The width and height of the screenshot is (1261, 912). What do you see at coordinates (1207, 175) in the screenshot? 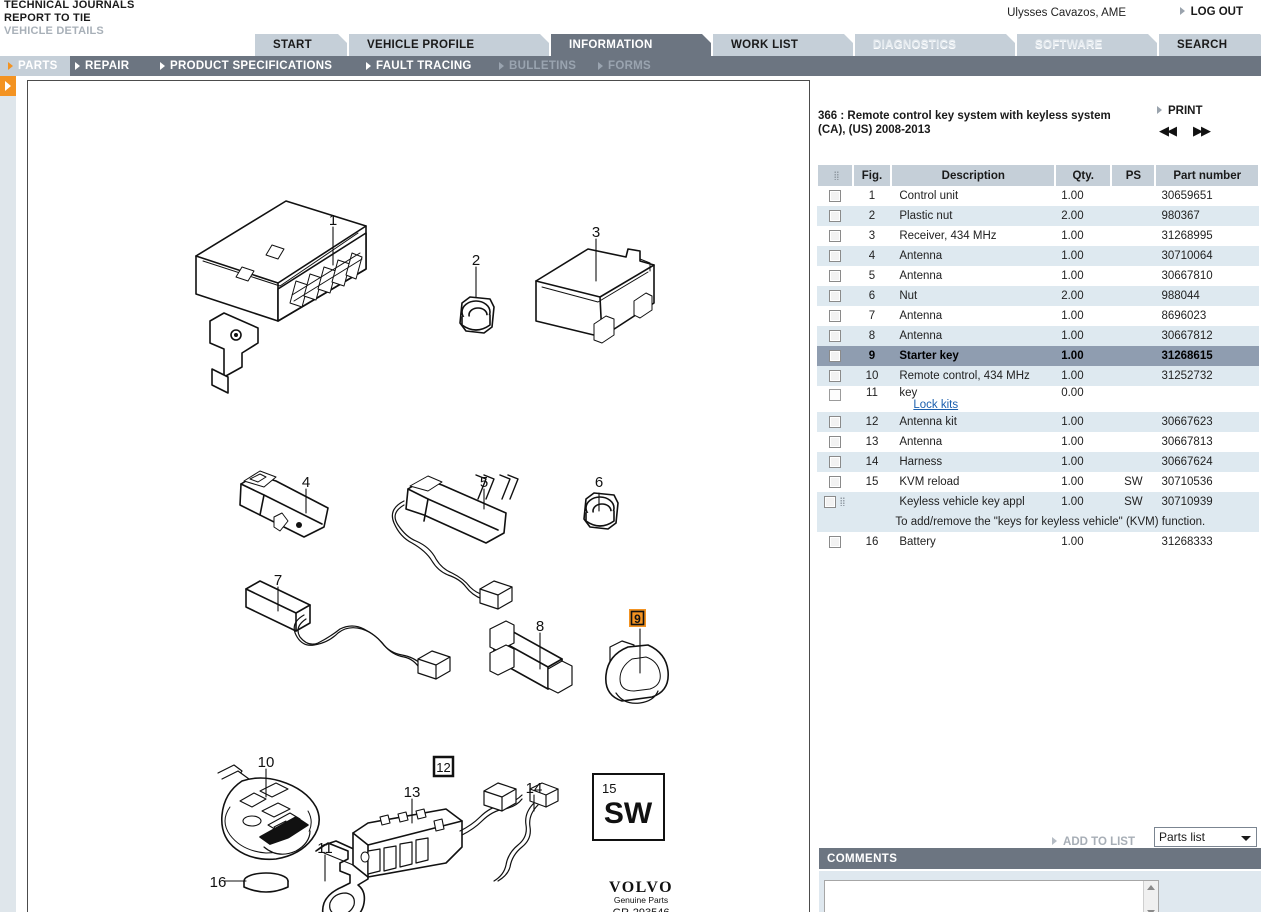
I see `column-header-part-number: Part number` at bounding box center [1207, 175].